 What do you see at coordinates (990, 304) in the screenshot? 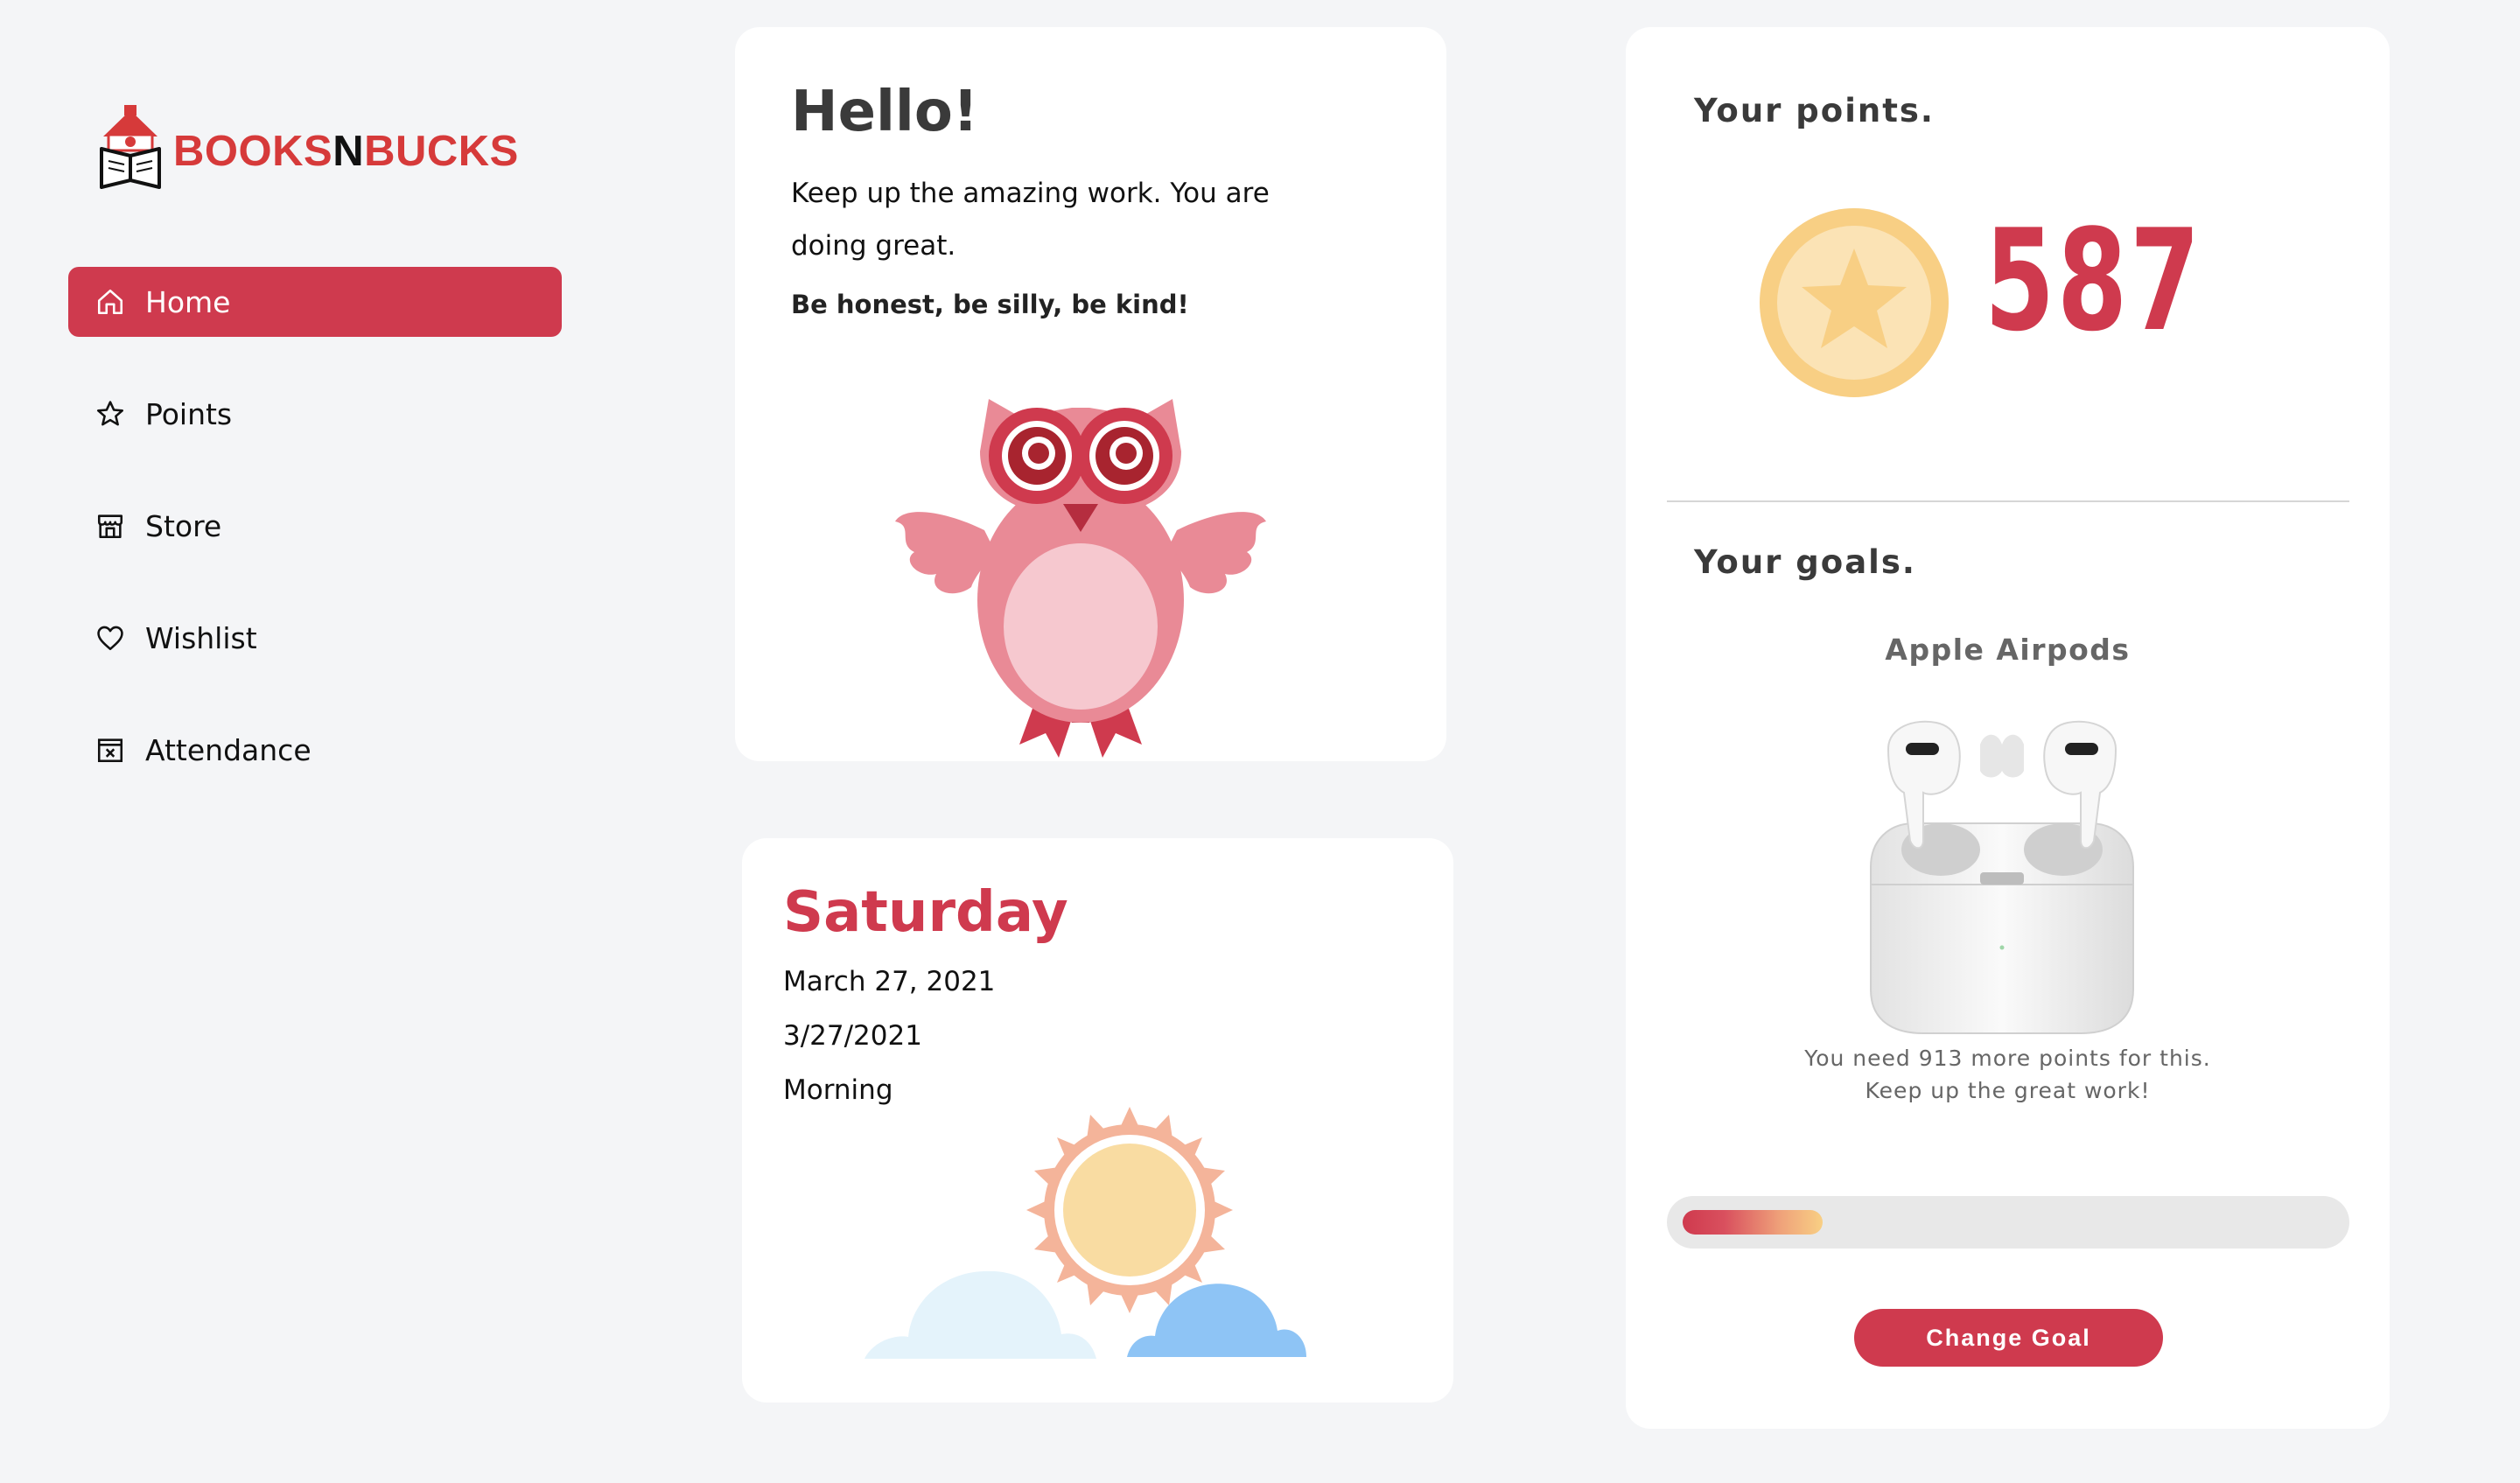
I see `hello-motto: Be honest, be silly, be kind!` at bounding box center [990, 304].